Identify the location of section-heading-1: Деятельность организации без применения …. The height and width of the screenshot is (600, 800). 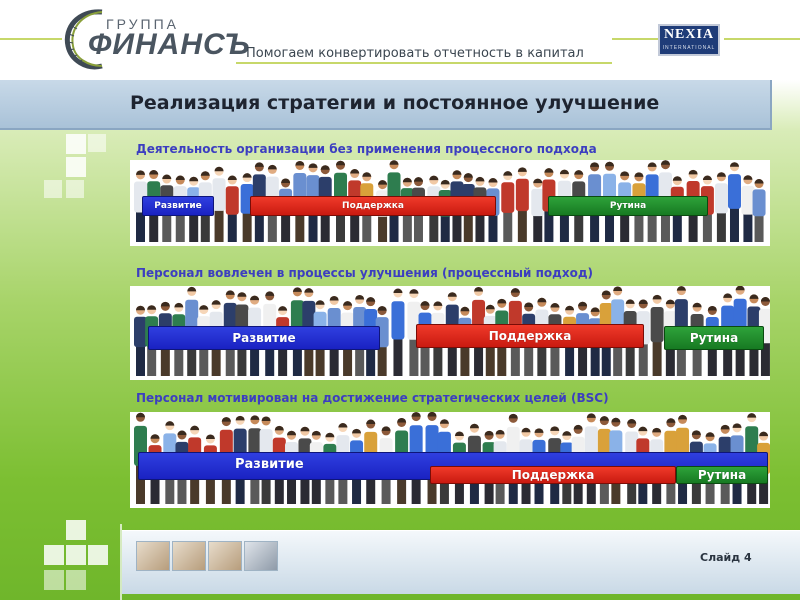
(366, 149).